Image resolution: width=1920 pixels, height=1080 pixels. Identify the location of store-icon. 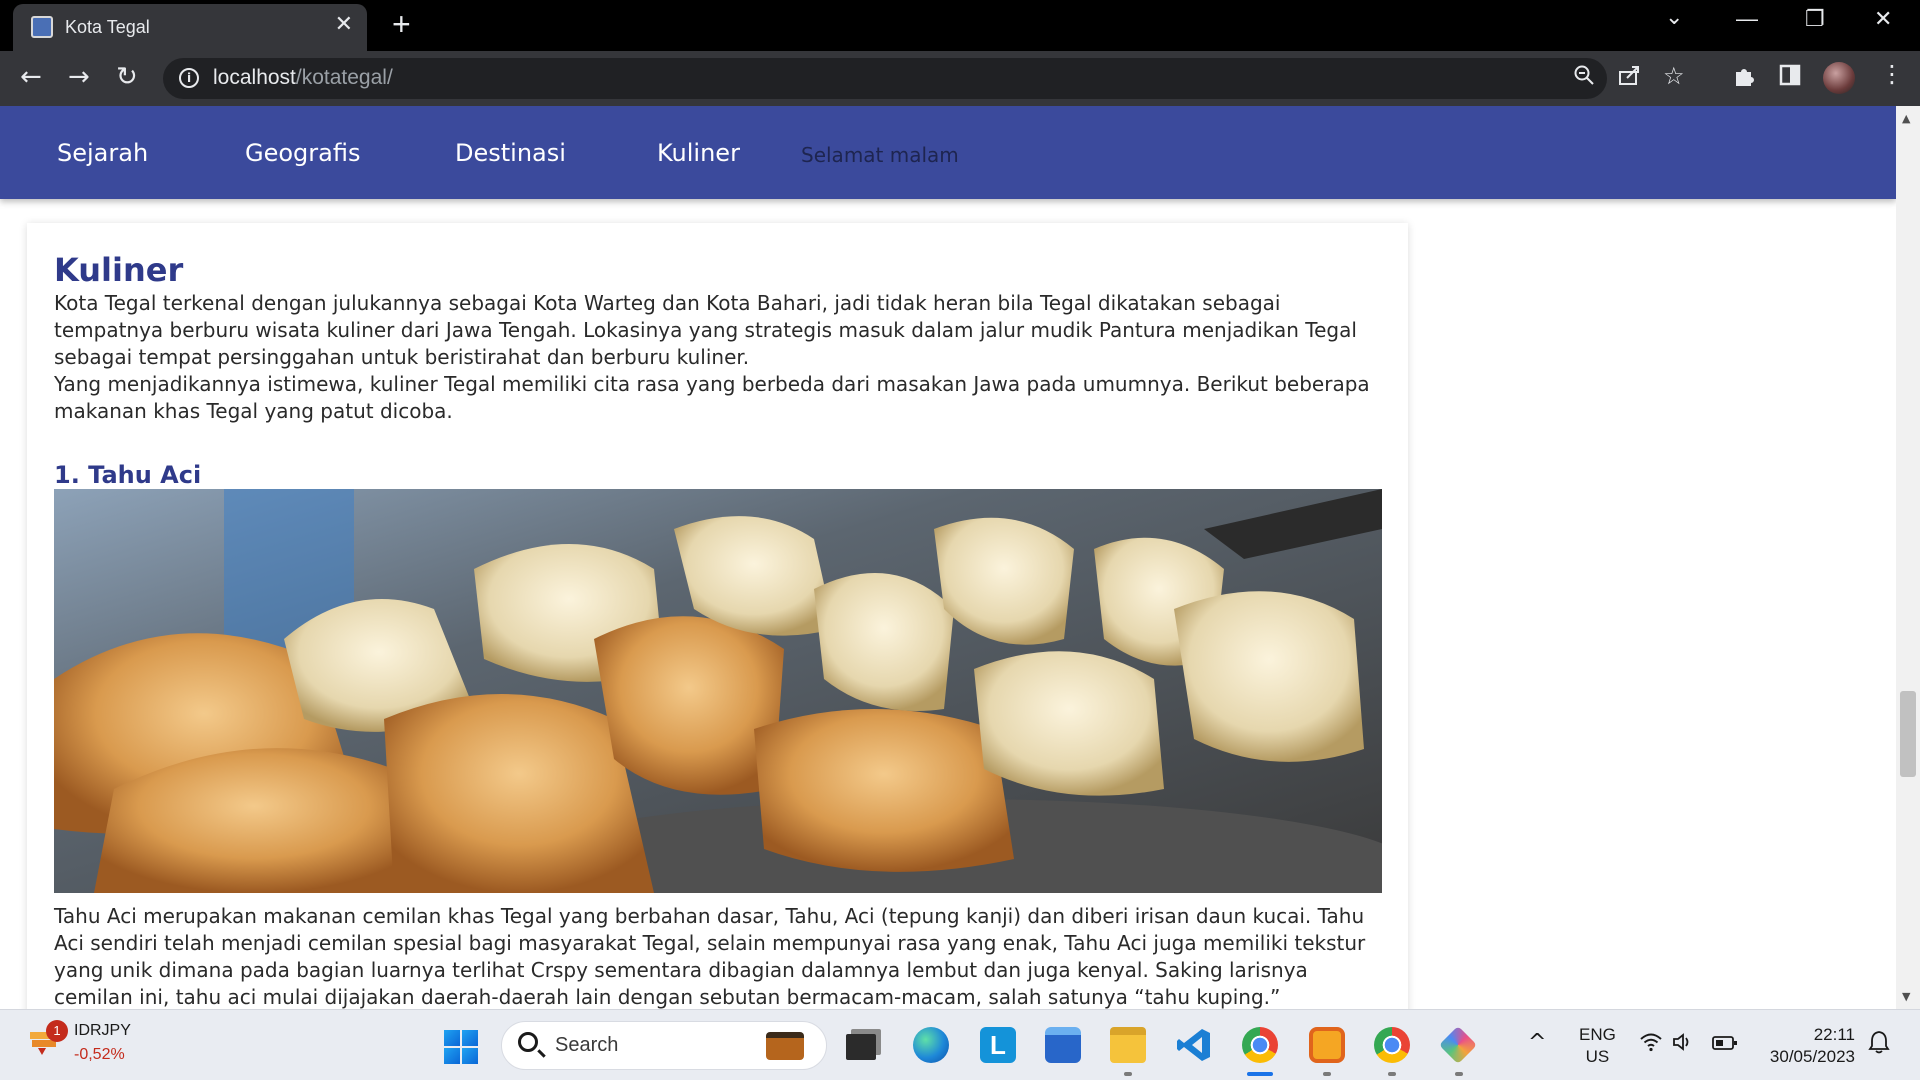
(1063, 1045).